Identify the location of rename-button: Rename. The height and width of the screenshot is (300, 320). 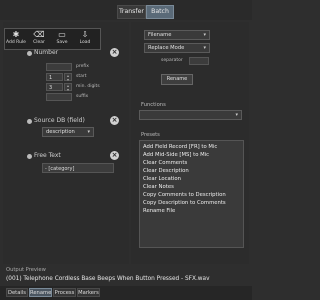
(177, 79).